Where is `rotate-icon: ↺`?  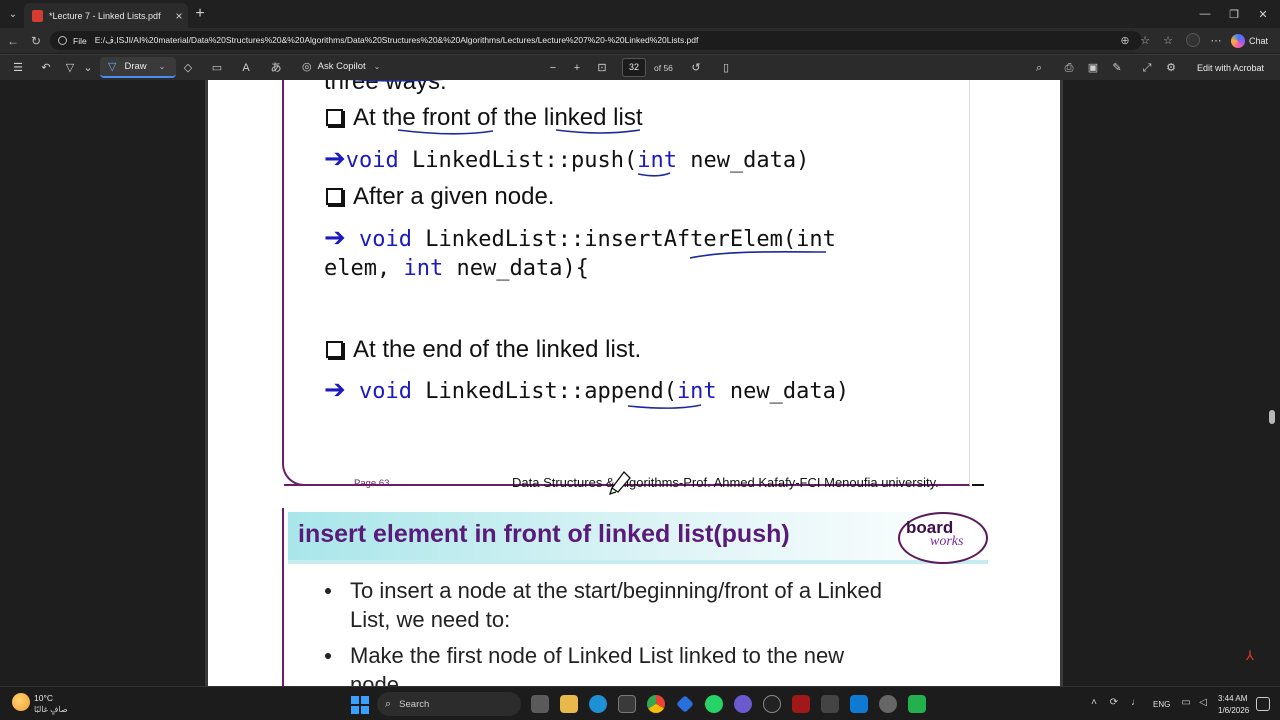 rotate-icon: ↺ is located at coordinates (696, 68).